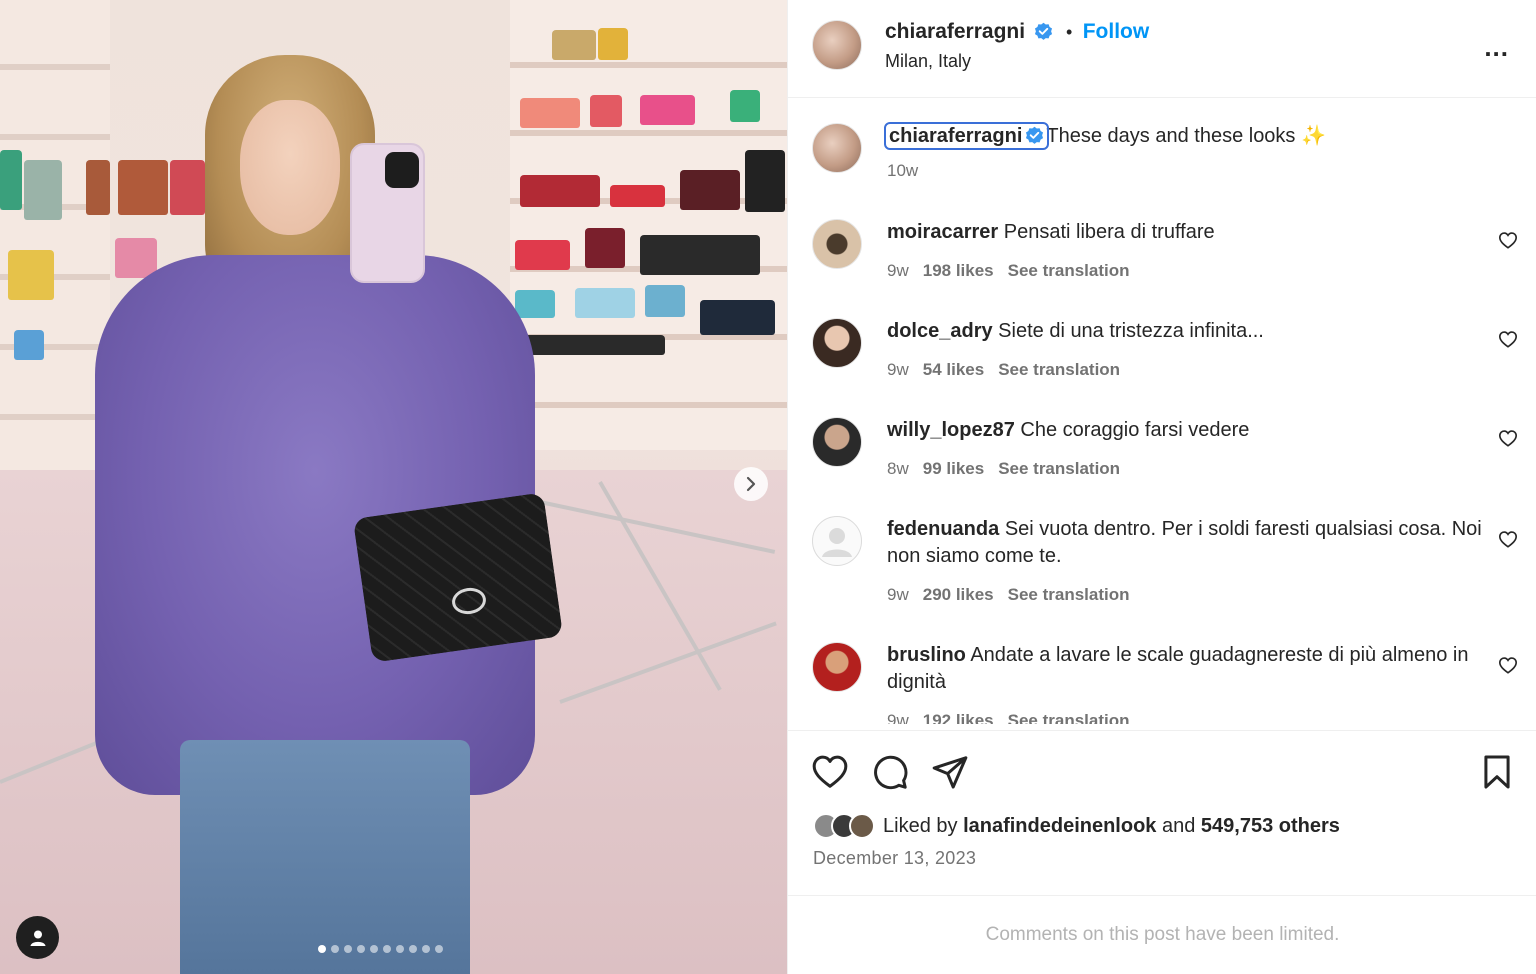 Image resolution: width=1536 pixels, height=974 pixels. What do you see at coordinates (862, 826) in the screenshot?
I see `liker-avatar` at bounding box center [862, 826].